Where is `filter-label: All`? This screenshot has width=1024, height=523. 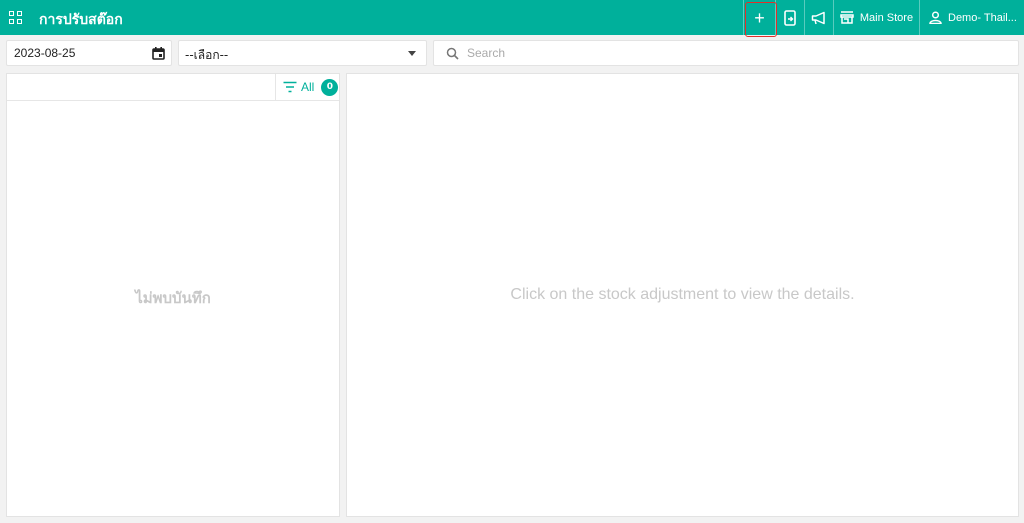 filter-label: All is located at coordinates (308, 87).